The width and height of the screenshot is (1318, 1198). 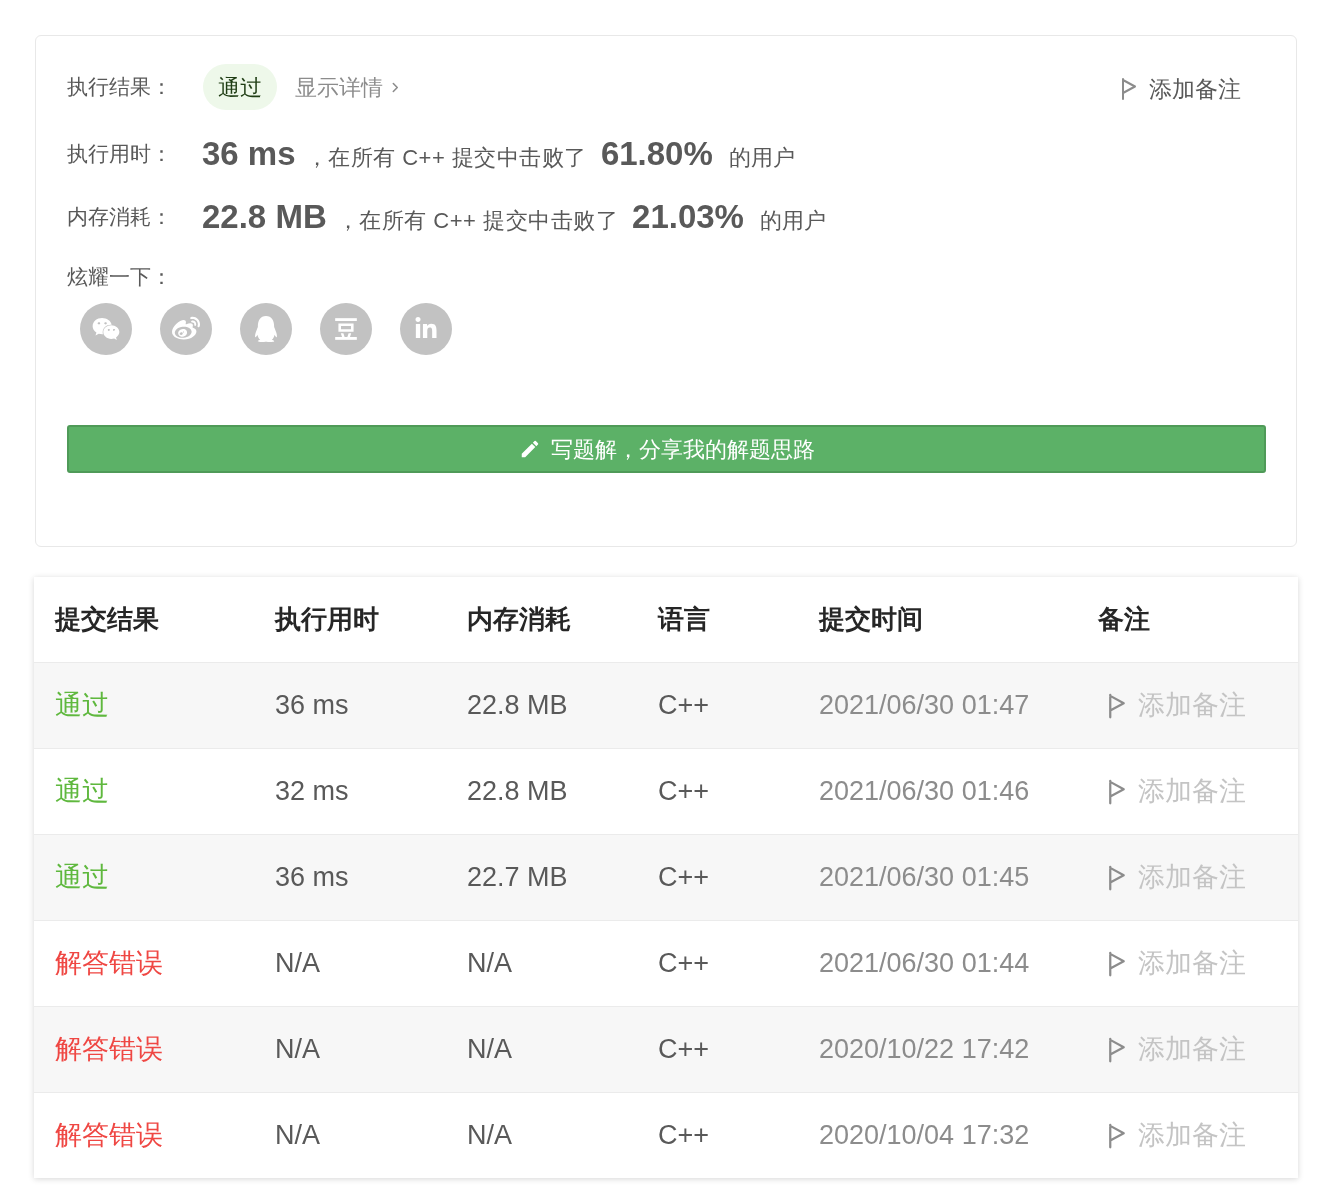 I want to click on column-header: 语言, so click(x=684, y=619).